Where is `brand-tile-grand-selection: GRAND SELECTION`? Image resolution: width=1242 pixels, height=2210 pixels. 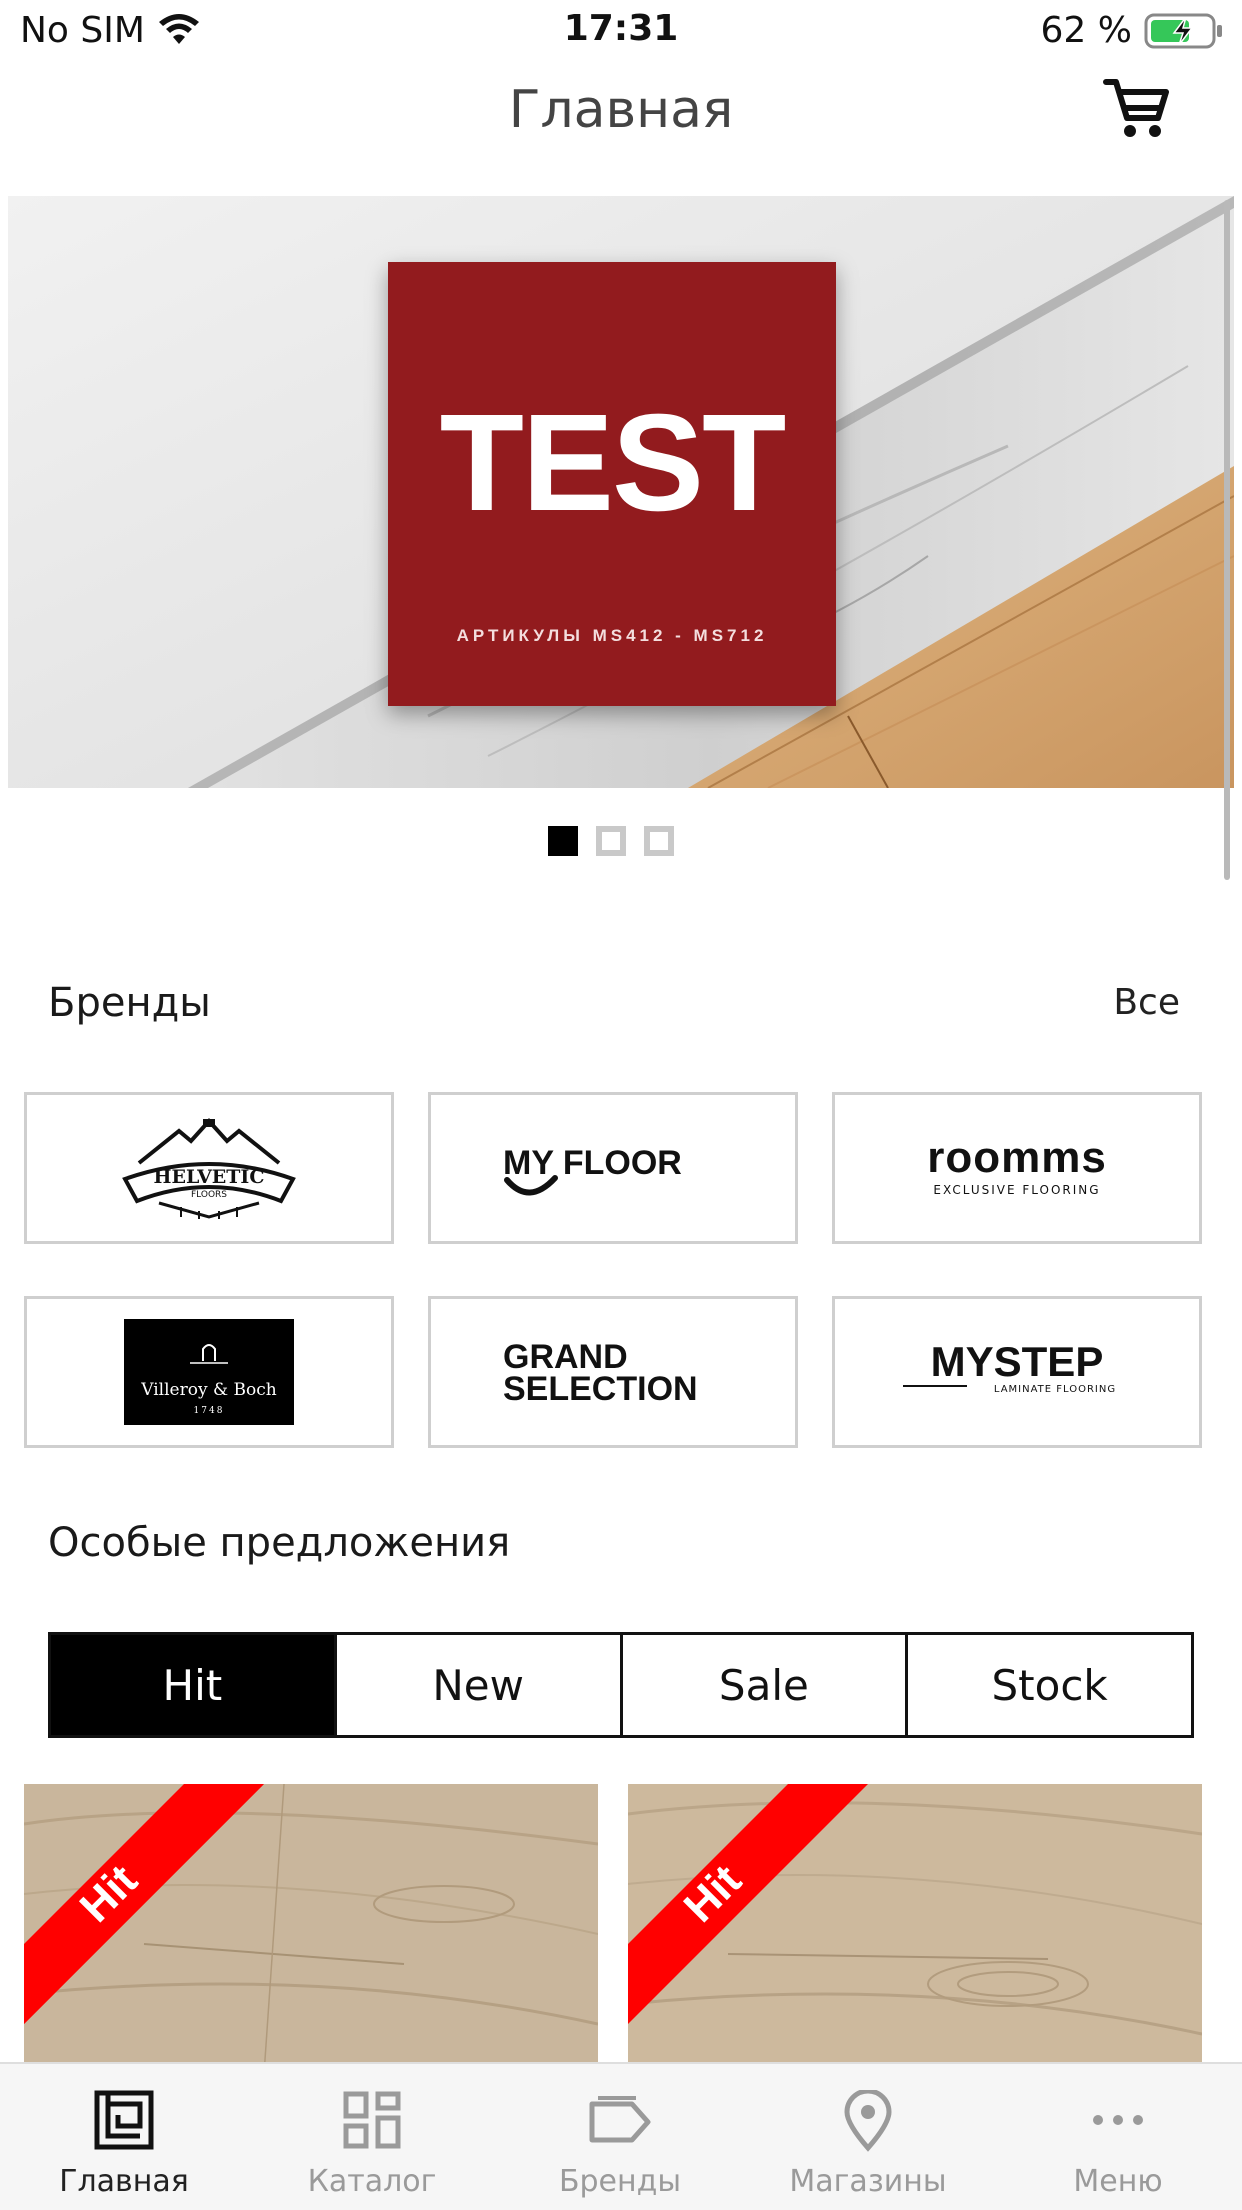
brand-tile-grand-selection: GRAND SELECTION is located at coordinates (613, 1372).